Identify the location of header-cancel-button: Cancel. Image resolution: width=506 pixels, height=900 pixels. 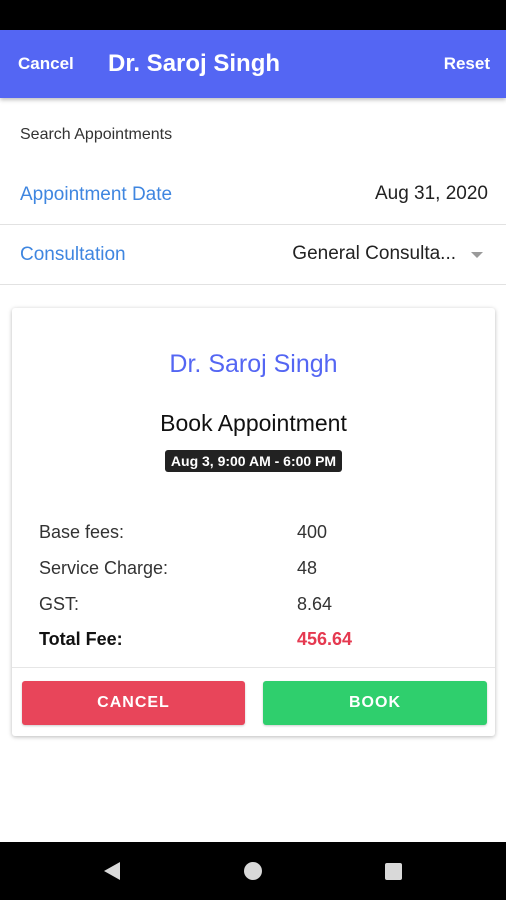
(46, 64).